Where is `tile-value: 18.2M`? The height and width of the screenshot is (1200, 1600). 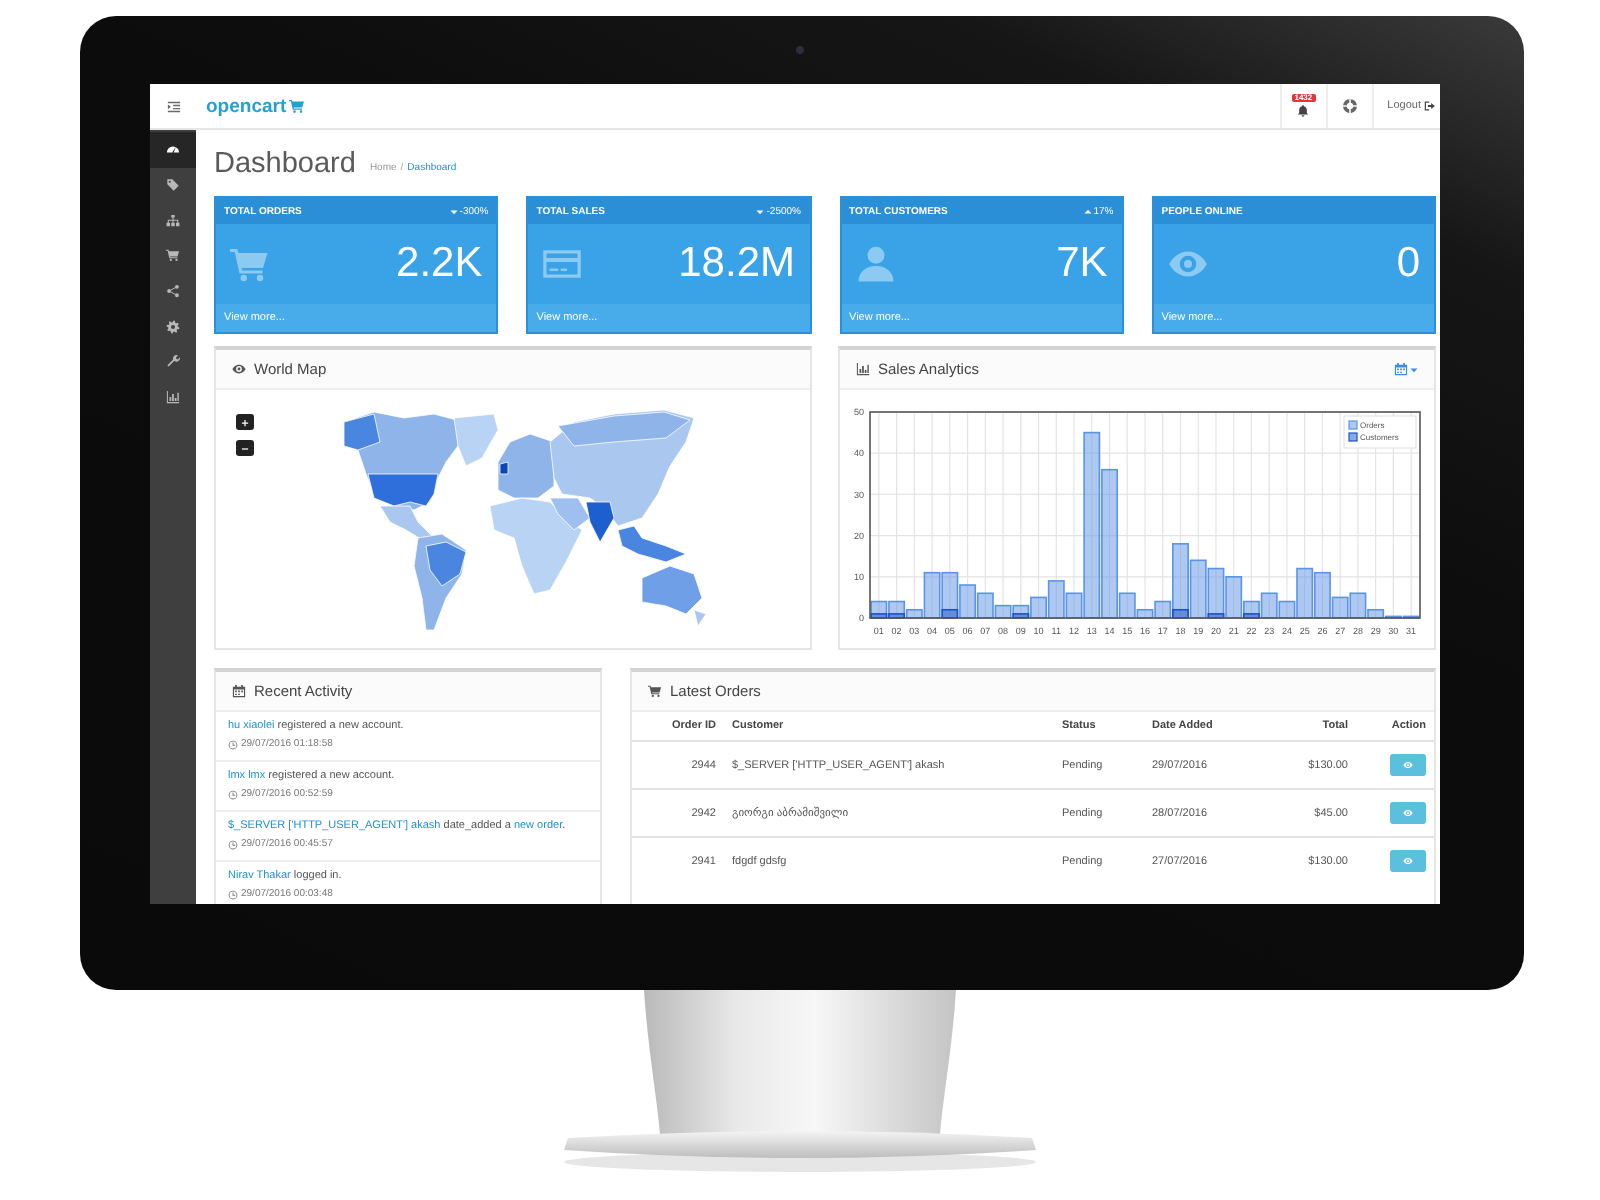 tile-value: 18.2M is located at coordinates (736, 264).